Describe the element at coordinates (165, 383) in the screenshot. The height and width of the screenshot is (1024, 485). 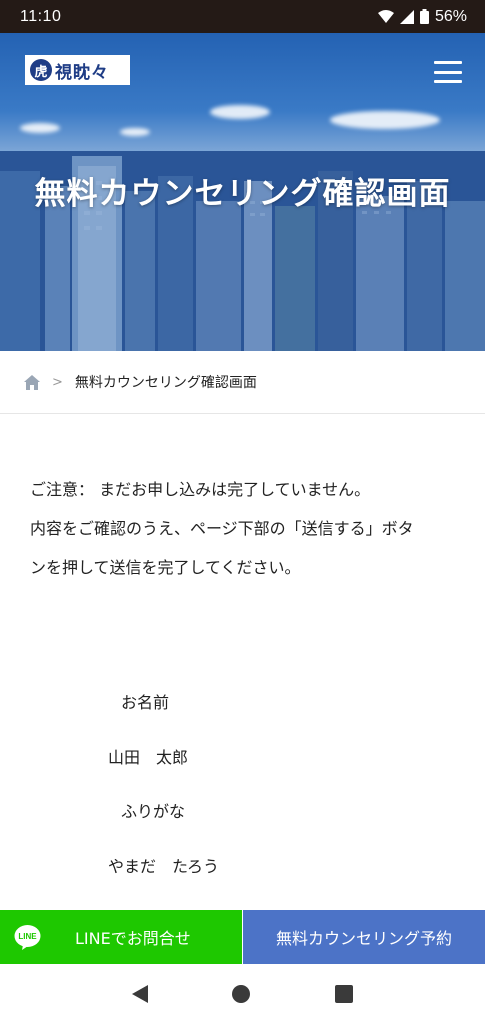
I see `breadcrumb-current: 無料カウンセリング確認画面` at that location.